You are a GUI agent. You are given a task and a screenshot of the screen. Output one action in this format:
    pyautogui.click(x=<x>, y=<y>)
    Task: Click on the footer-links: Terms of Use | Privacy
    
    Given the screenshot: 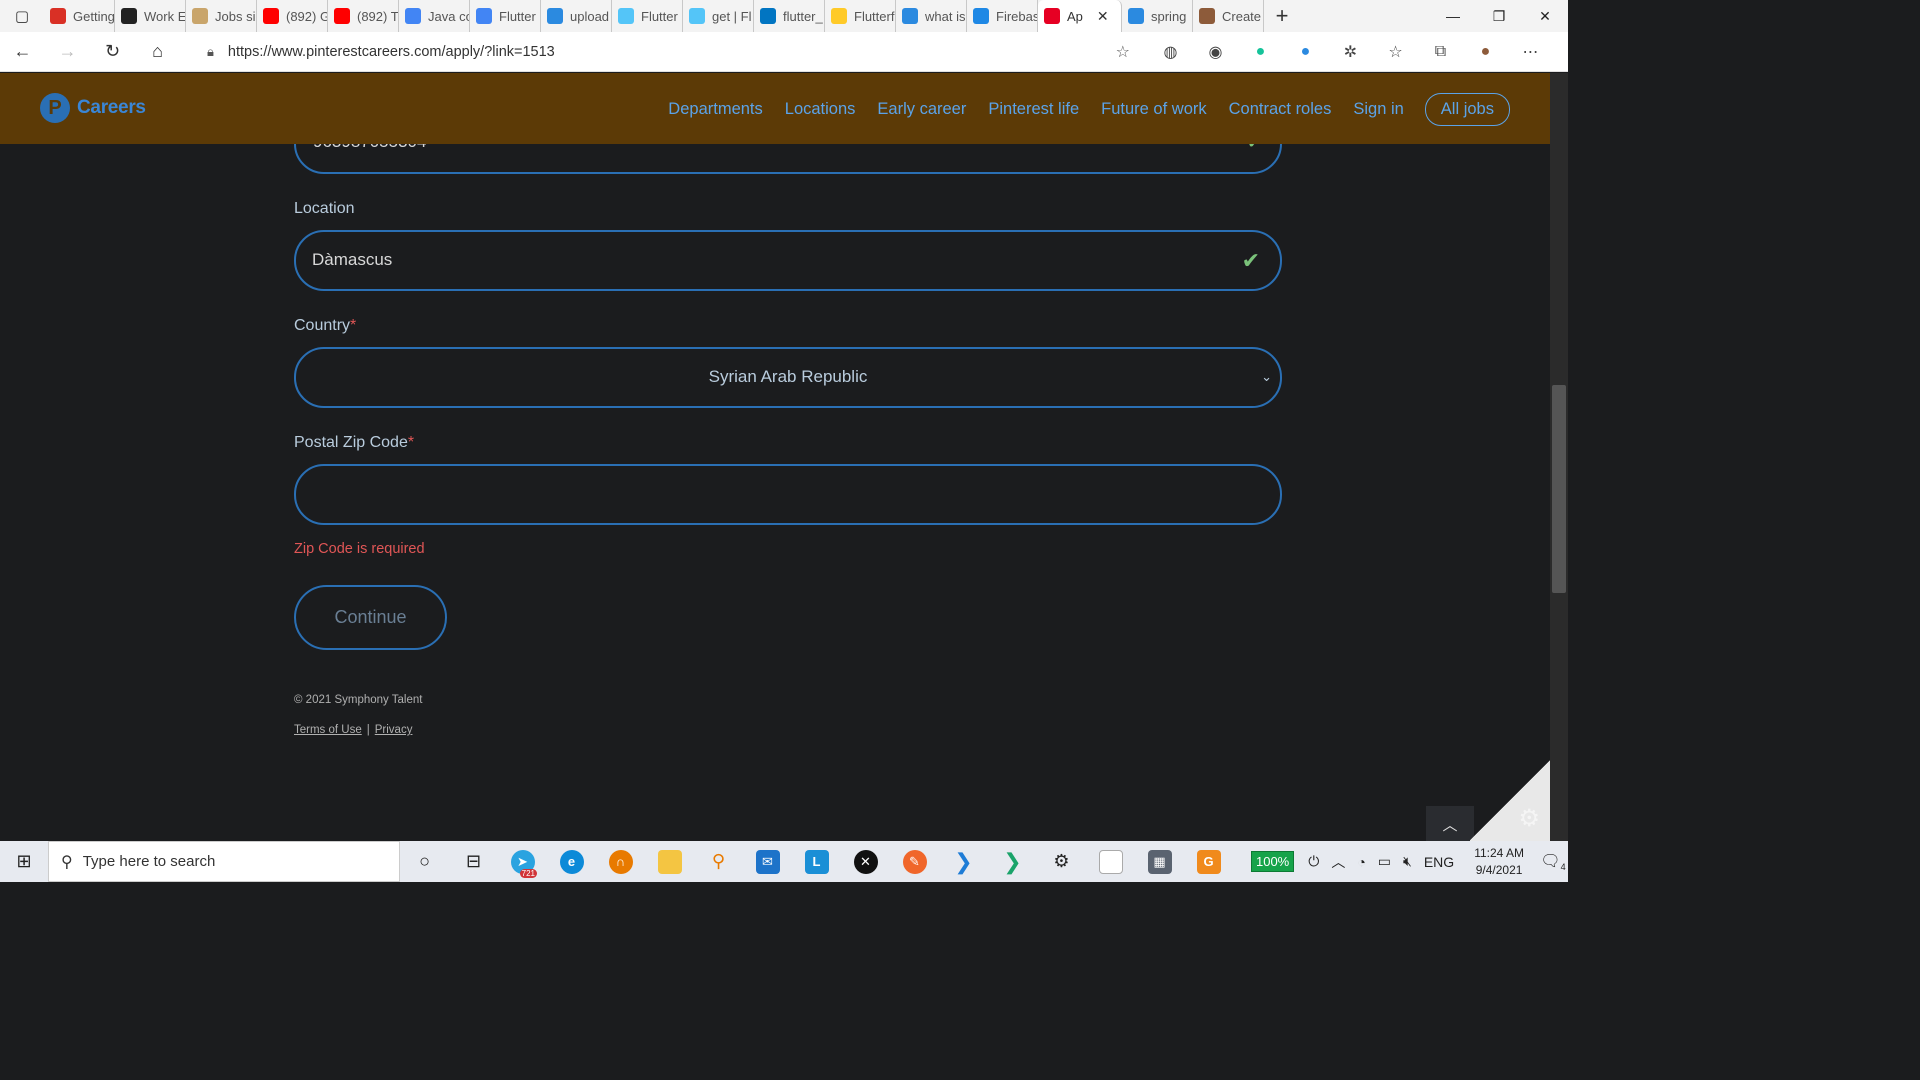 What is the action you would take?
    pyautogui.click(x=353, y=730)
    